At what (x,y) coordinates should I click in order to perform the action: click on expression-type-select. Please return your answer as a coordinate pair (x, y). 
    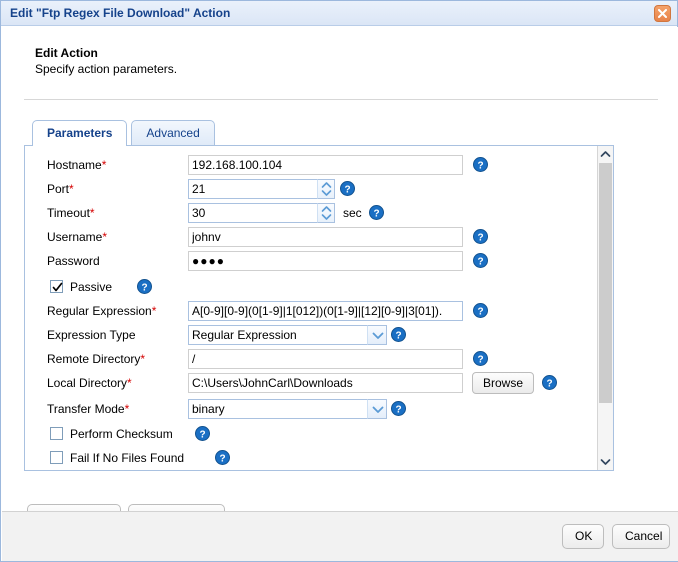
    Looking at the image, I should click on (278, 335).